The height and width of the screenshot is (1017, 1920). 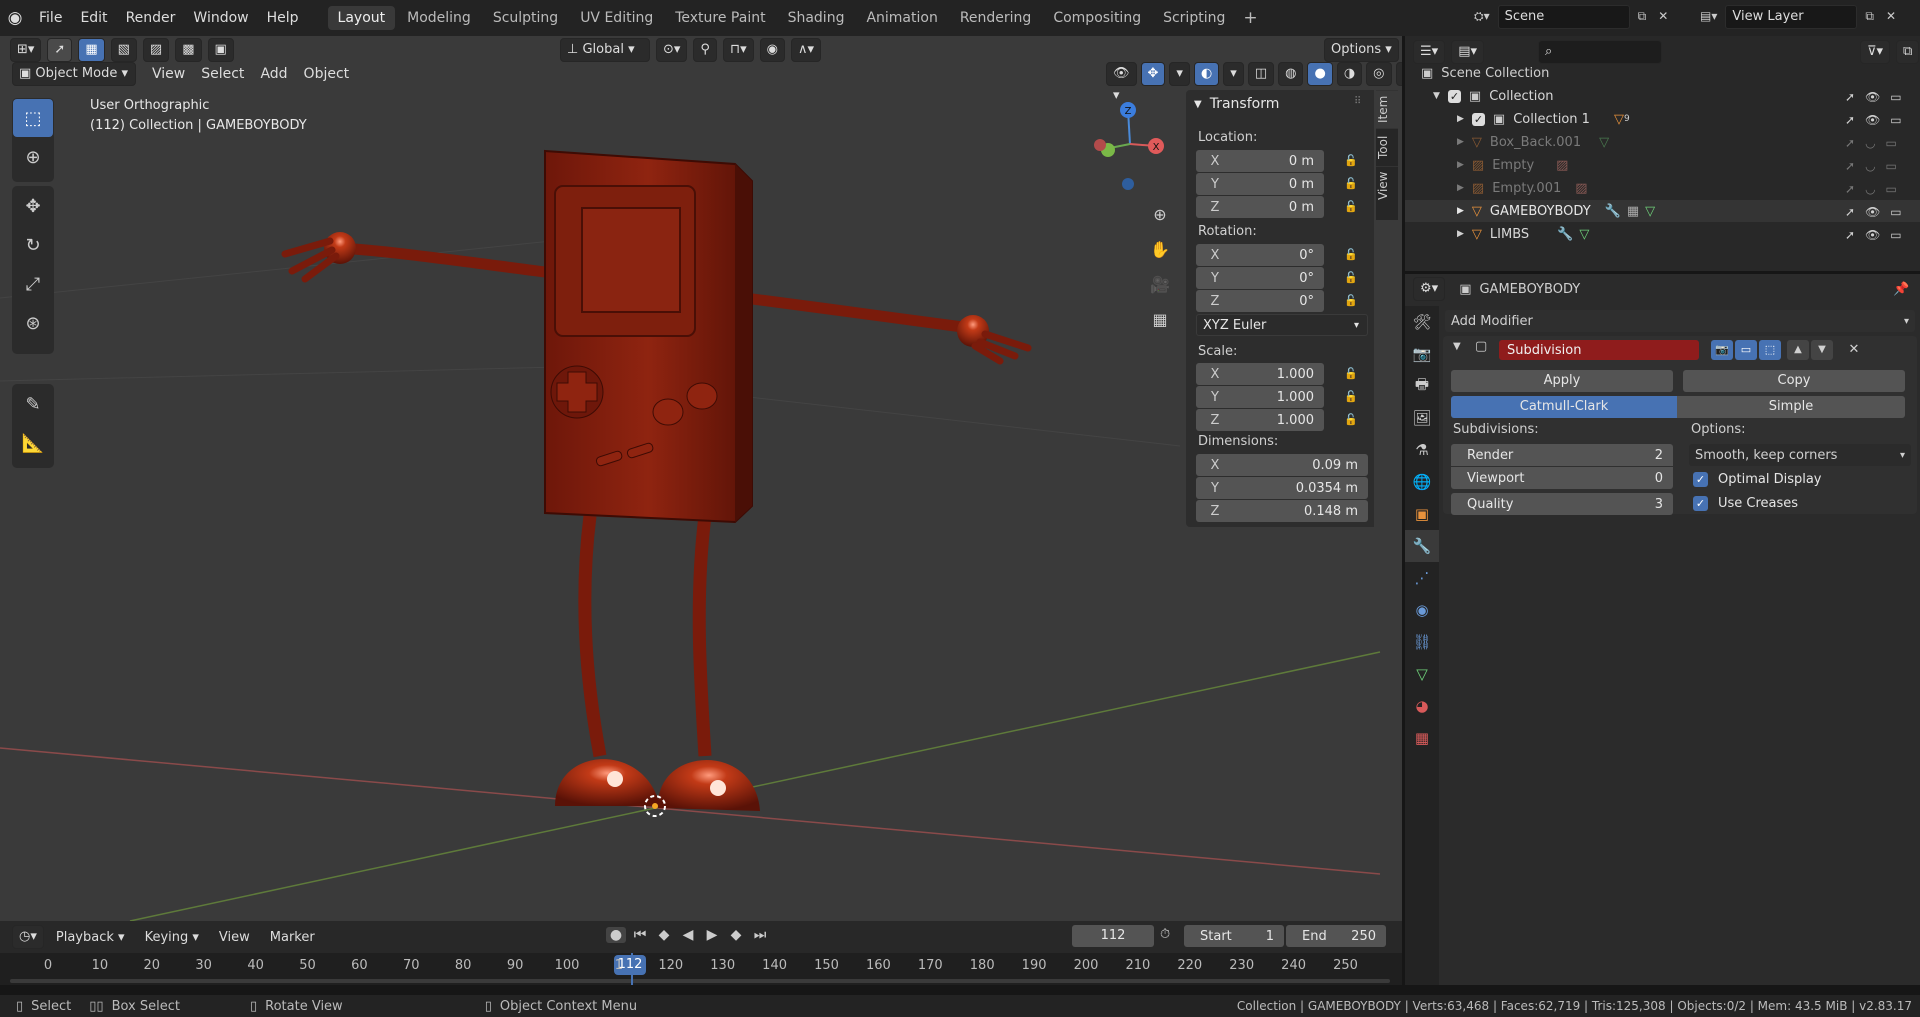 I want to click on dimension-x-field: X 0.09 m, so click(x=1282, y=465).